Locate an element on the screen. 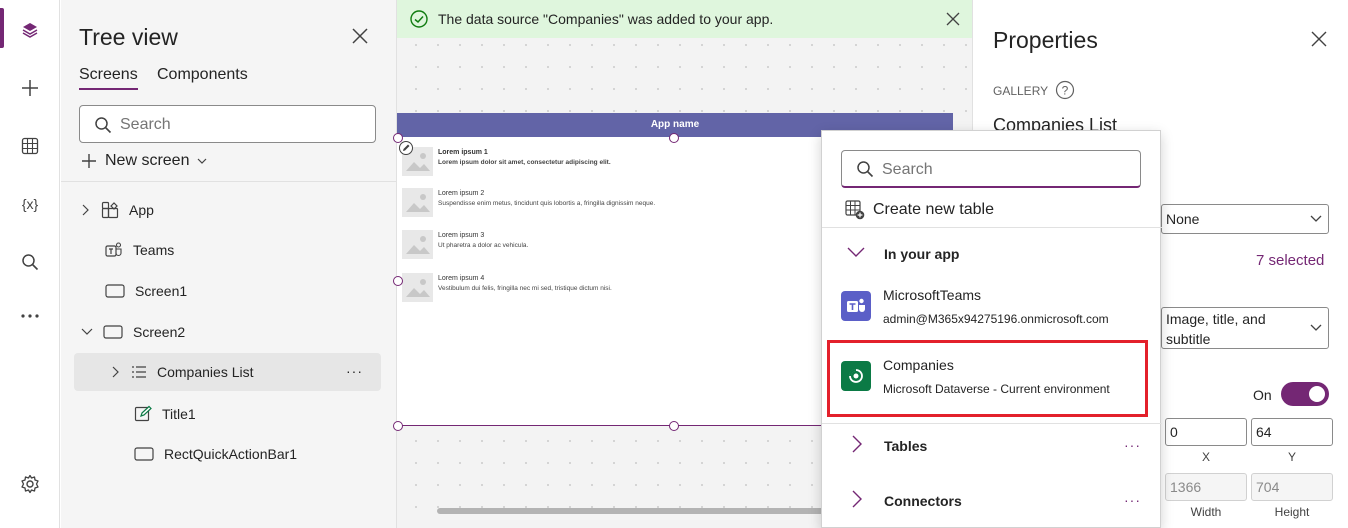  table-add-icon is located at coordinates (855, 210).